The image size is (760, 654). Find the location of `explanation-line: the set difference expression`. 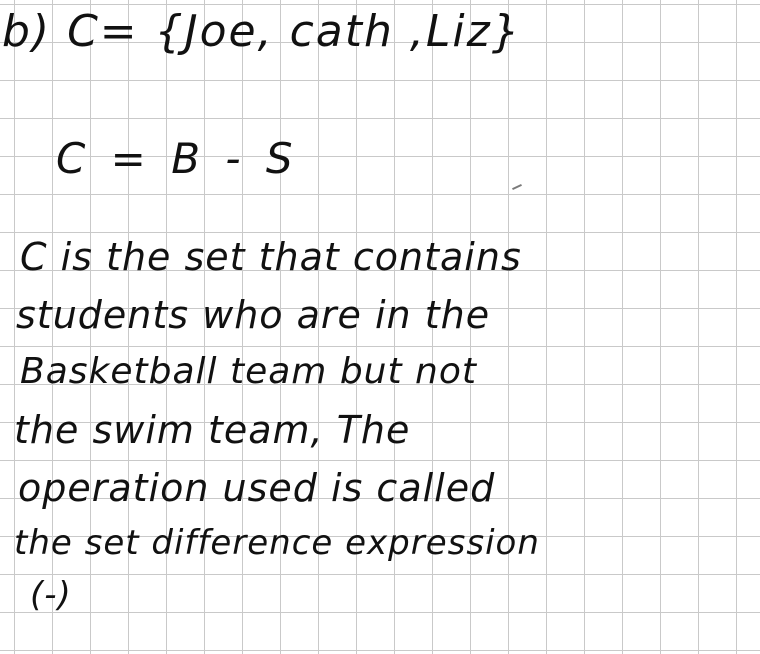

explanation-line: the set difference expression is located at coordinates (277, 543).